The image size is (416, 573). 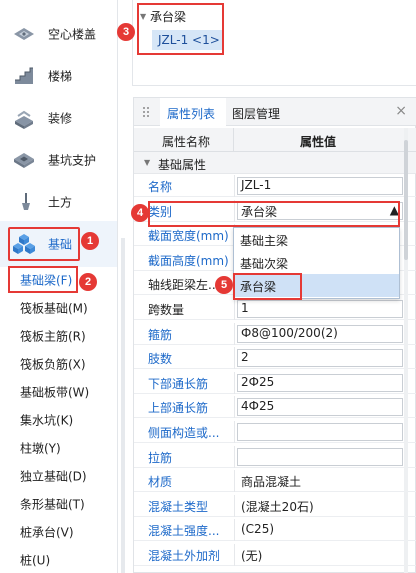 I want to click on property-value-cell: Ф8@100/200(2), so click(x=319, y=333).